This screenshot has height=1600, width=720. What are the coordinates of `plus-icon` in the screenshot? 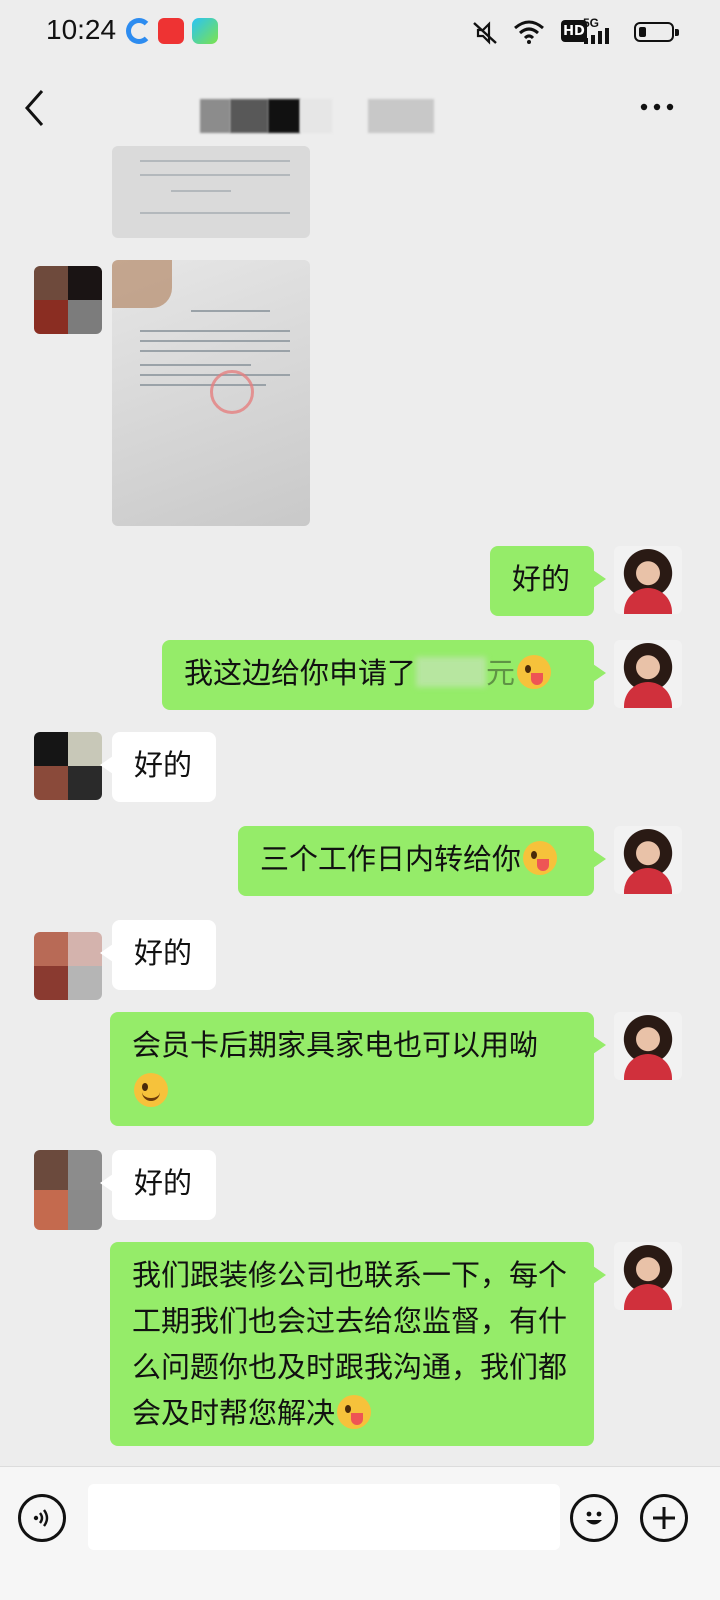 It's located at (664, 1518).